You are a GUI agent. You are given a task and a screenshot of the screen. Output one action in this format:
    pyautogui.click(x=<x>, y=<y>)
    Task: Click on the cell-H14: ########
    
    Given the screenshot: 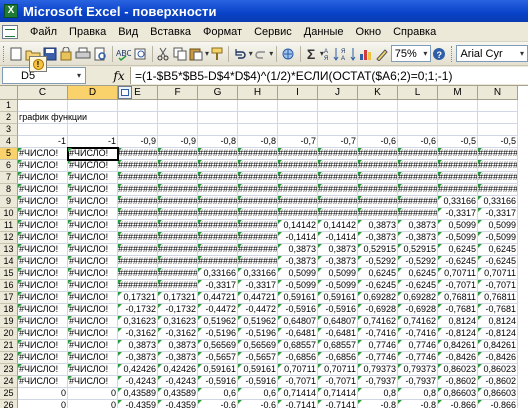 What is the action you would take?
    pyautogui.click(x=258, y=262)
    